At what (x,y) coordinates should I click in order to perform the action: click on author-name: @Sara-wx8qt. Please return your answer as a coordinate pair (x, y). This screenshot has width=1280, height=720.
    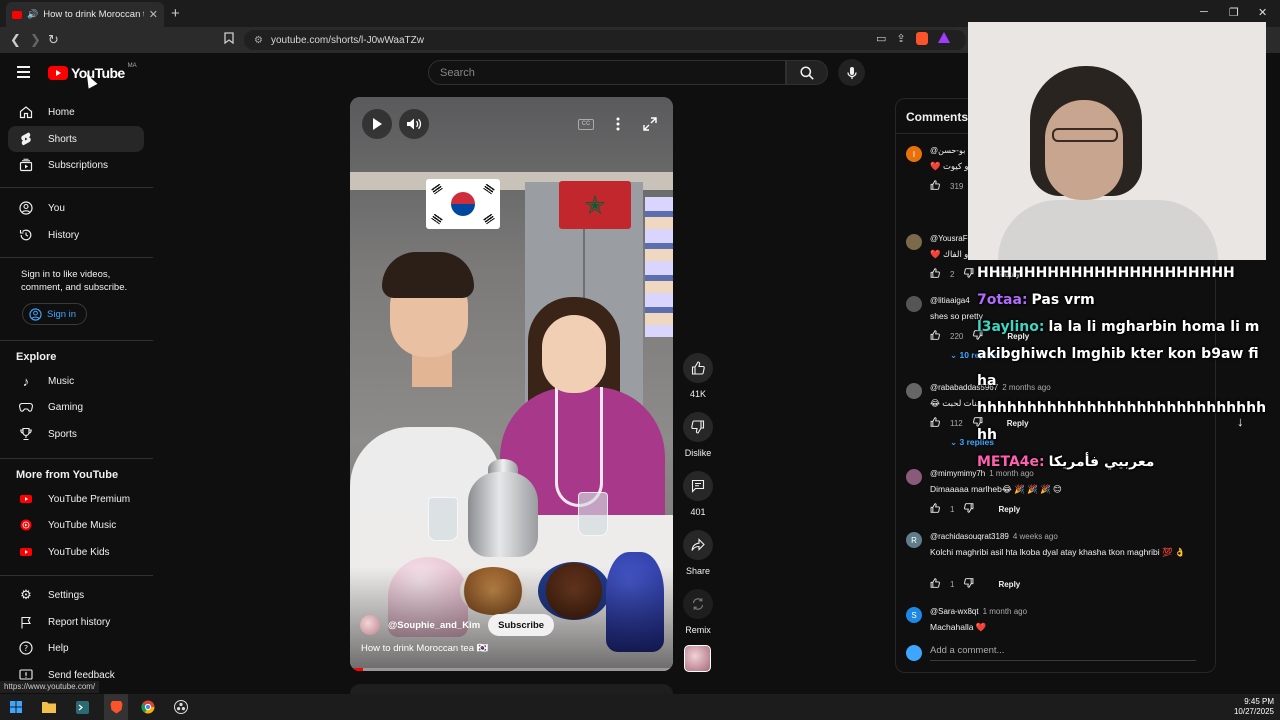
    Looking at the image, I should click on (954, 611).